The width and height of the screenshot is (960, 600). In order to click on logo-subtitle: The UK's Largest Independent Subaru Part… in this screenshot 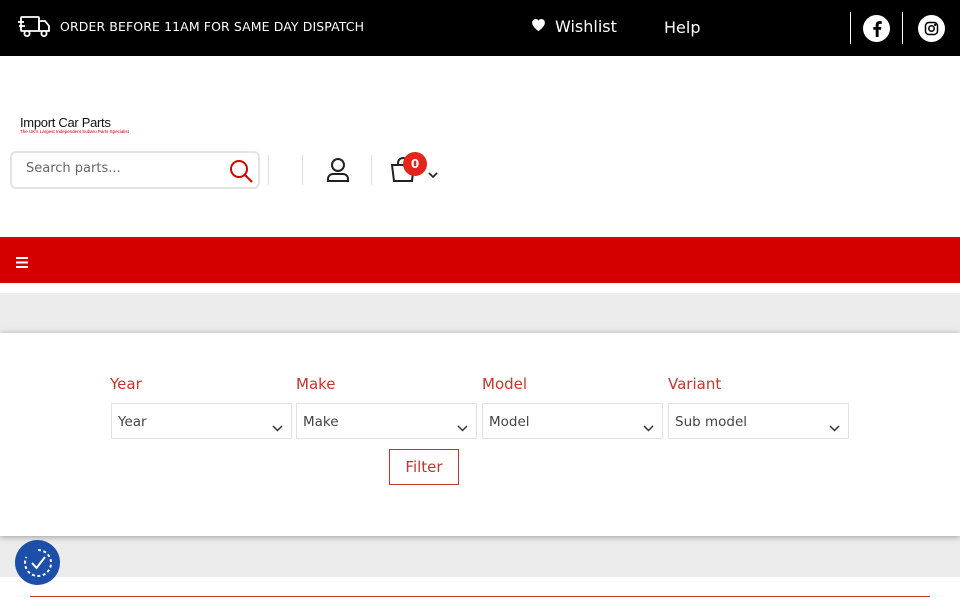, I will do `click(74, 131)`.